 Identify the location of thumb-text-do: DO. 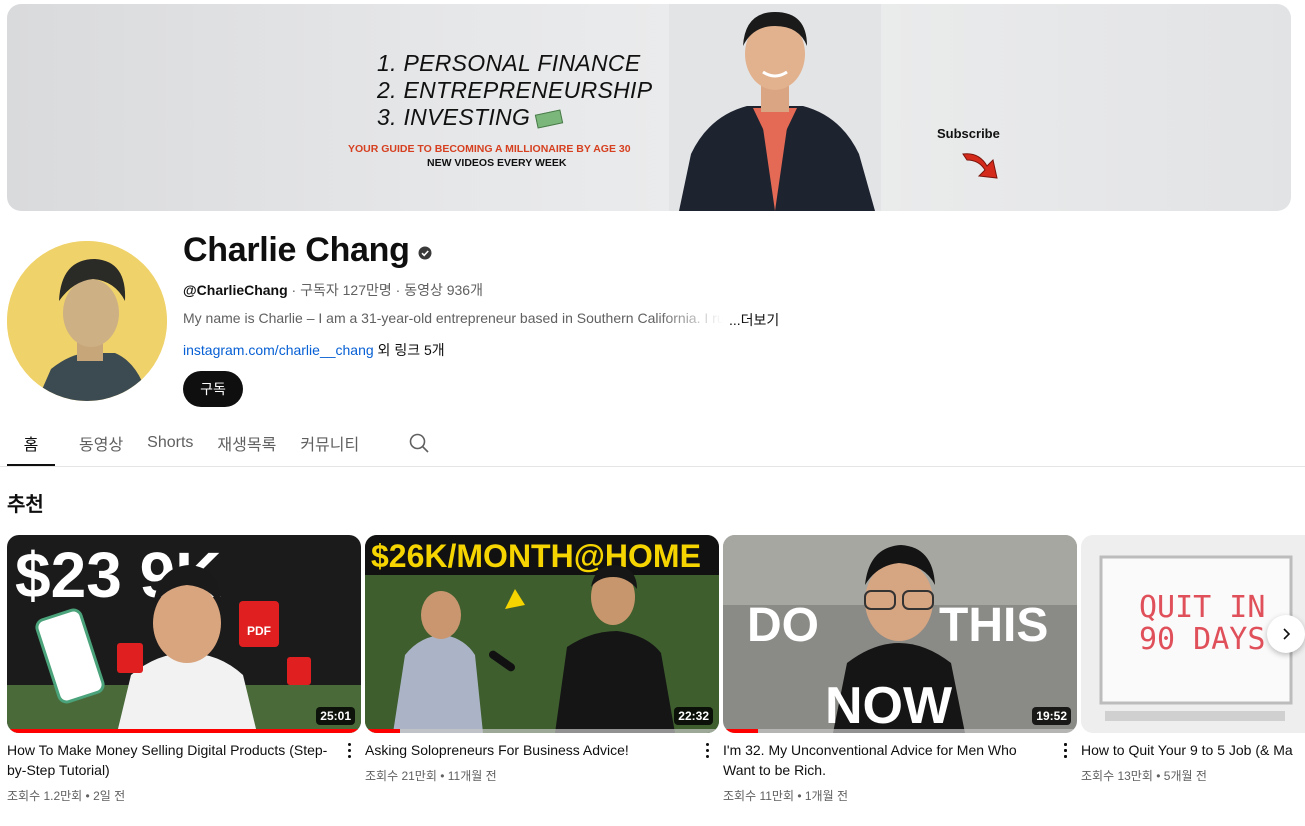
(783, 625).